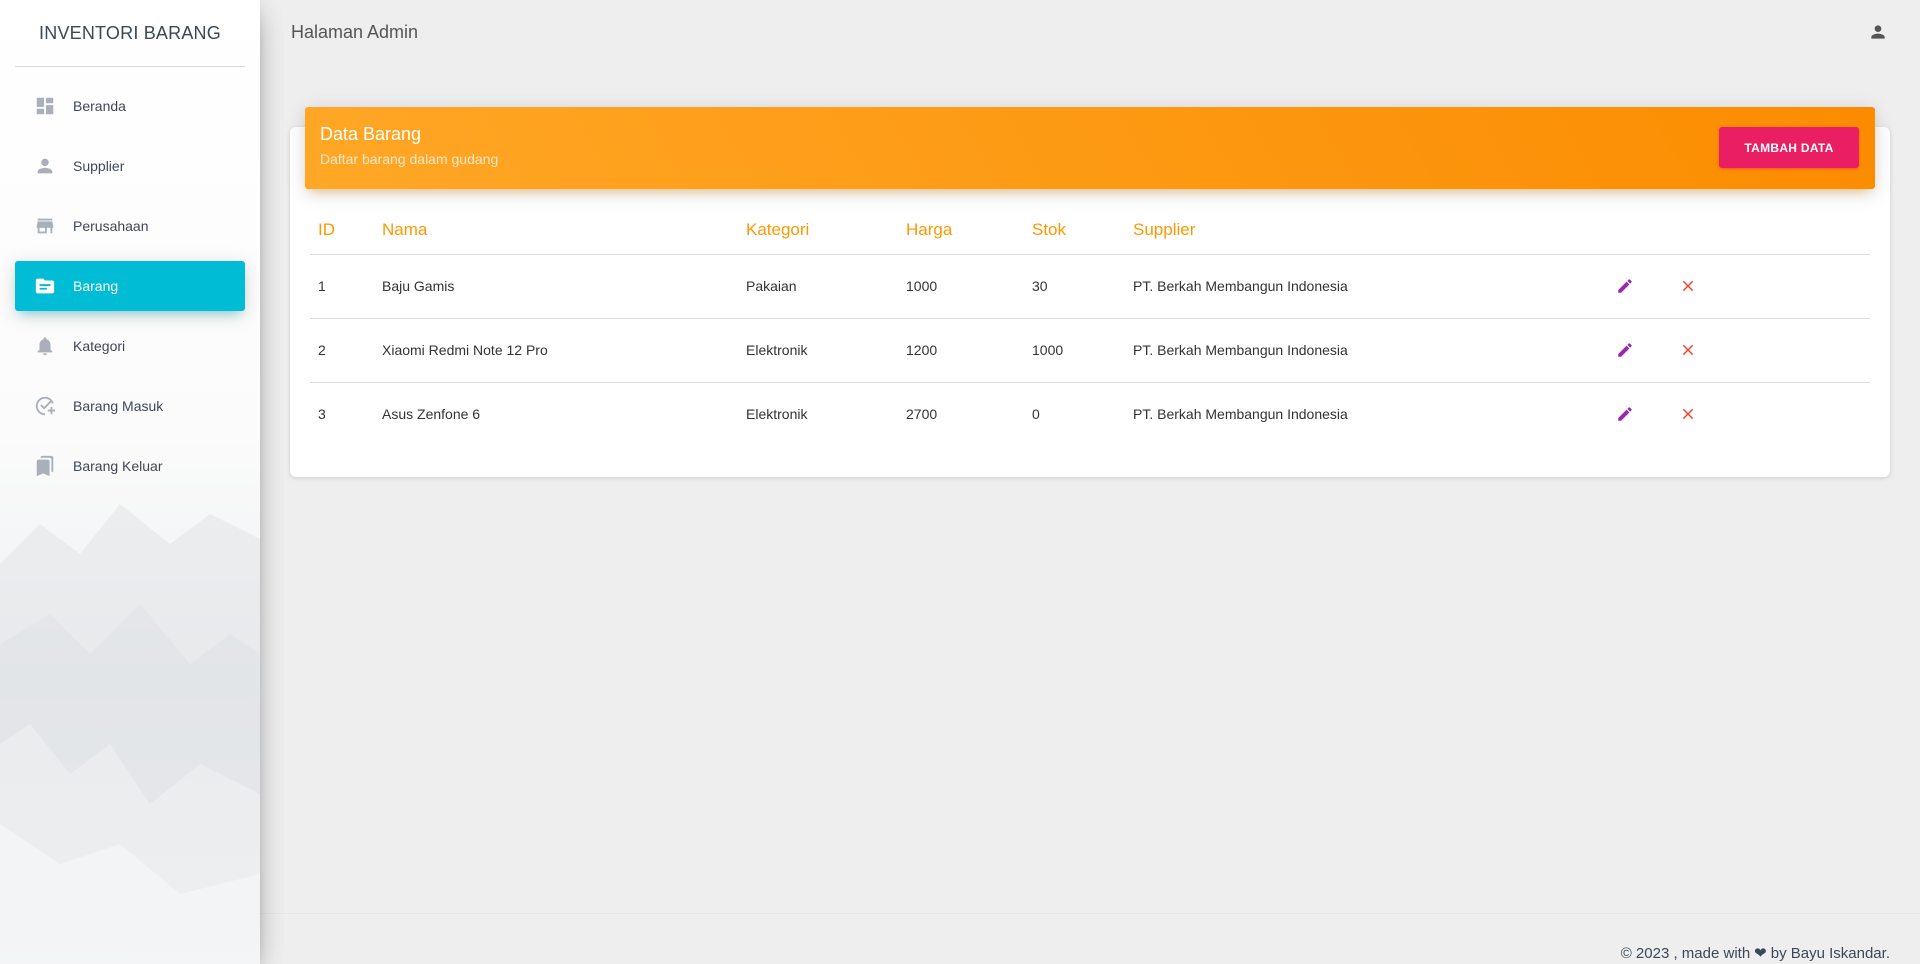 This screenshot has width=1920, height=964. I want to click on user-menu-button, so click(1878, 32).